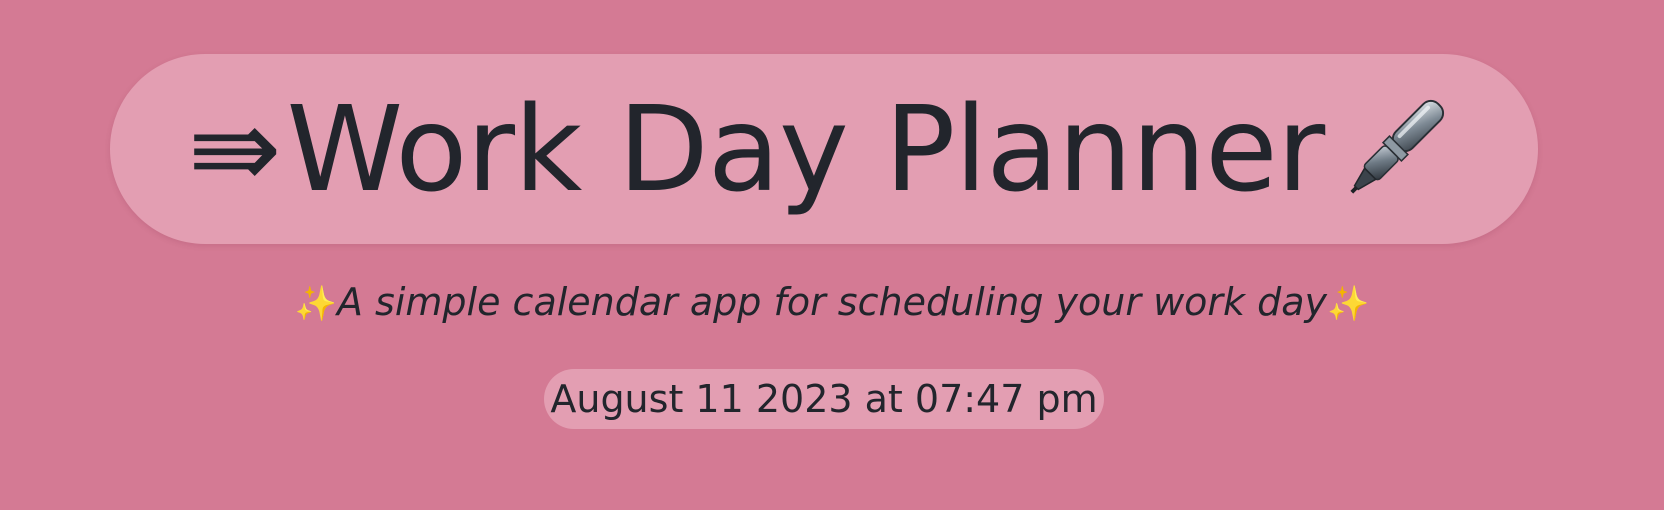 The height and width of the screenshot is (510, 1664). What do you see at coordinates (234, 149) in the screenshot?
I see `arrow-icon: ⇛` at bounding box center [234, 149].